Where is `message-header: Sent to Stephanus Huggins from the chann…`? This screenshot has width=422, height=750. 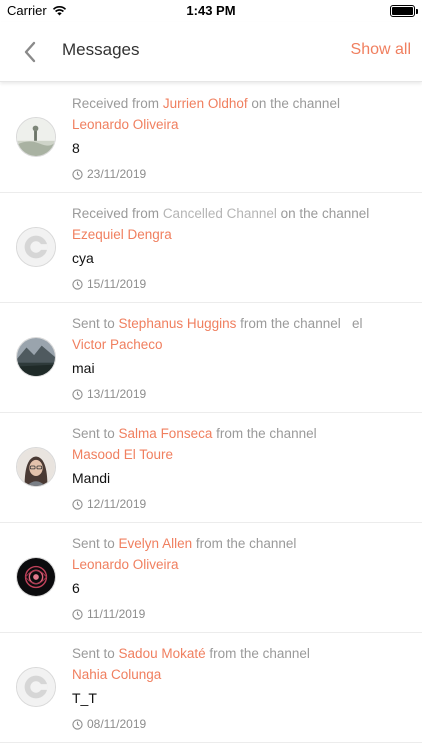 message-header: Sent to Stephanus Huggins from the chann… is located at coordinates (242, 323).